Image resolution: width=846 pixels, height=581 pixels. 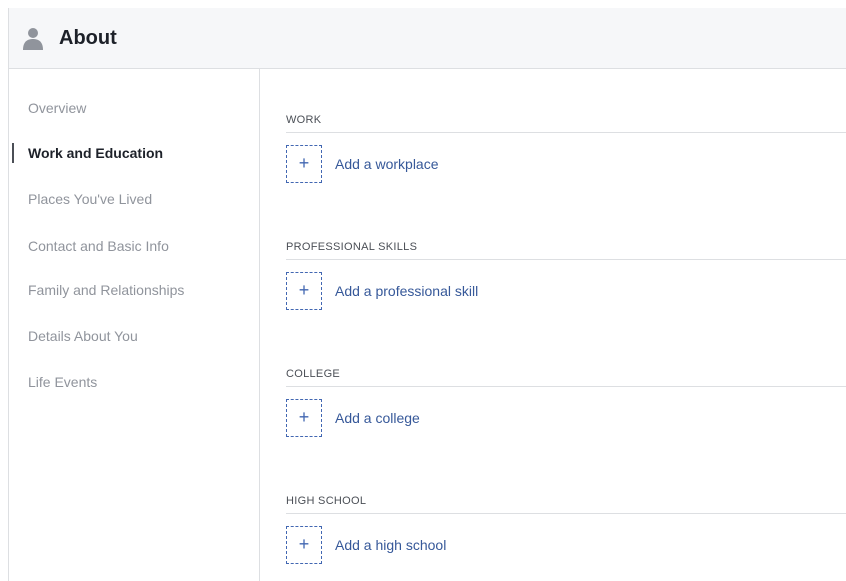 I want to click on add-professional-skill-link: Add a professional skill, so click(x=406, y=291).